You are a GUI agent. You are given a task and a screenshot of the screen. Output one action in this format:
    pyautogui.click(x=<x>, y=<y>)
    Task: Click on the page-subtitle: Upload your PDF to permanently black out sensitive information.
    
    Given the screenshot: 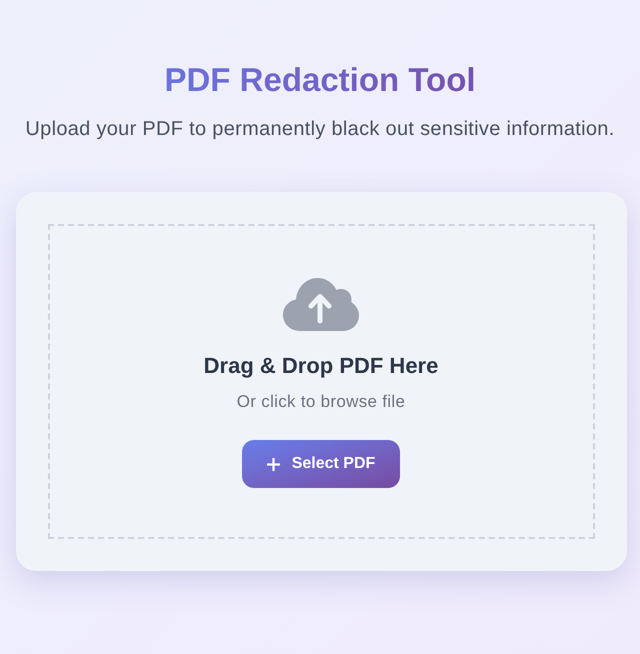 What is the action you would take?
    pyautogui.click(x=320, y=129)
    